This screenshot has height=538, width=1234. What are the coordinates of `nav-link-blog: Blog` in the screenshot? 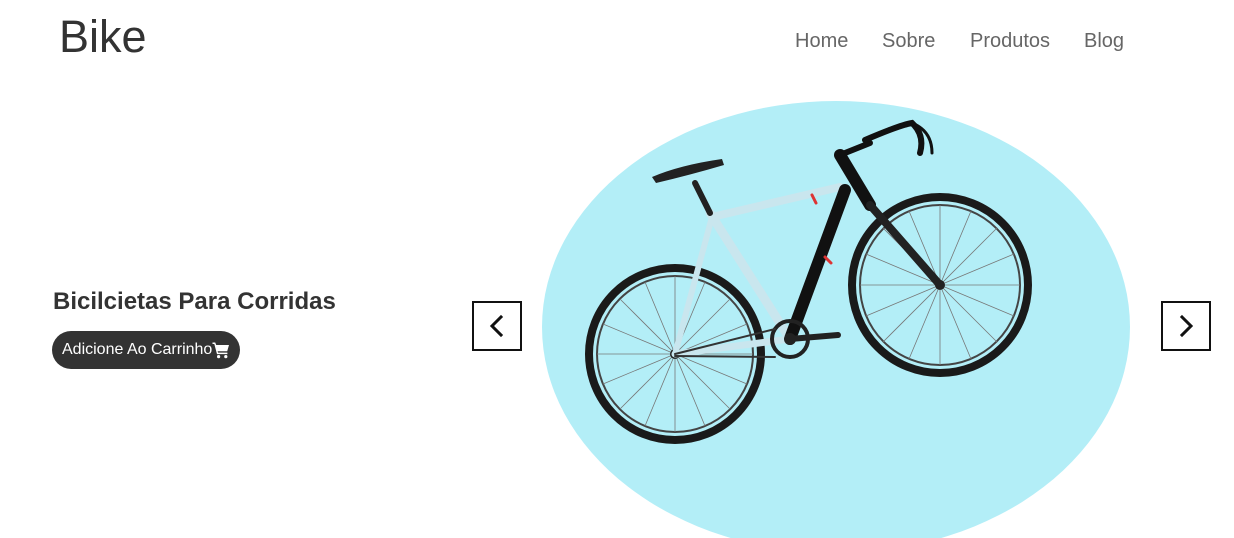 It's located at (1104, 41).